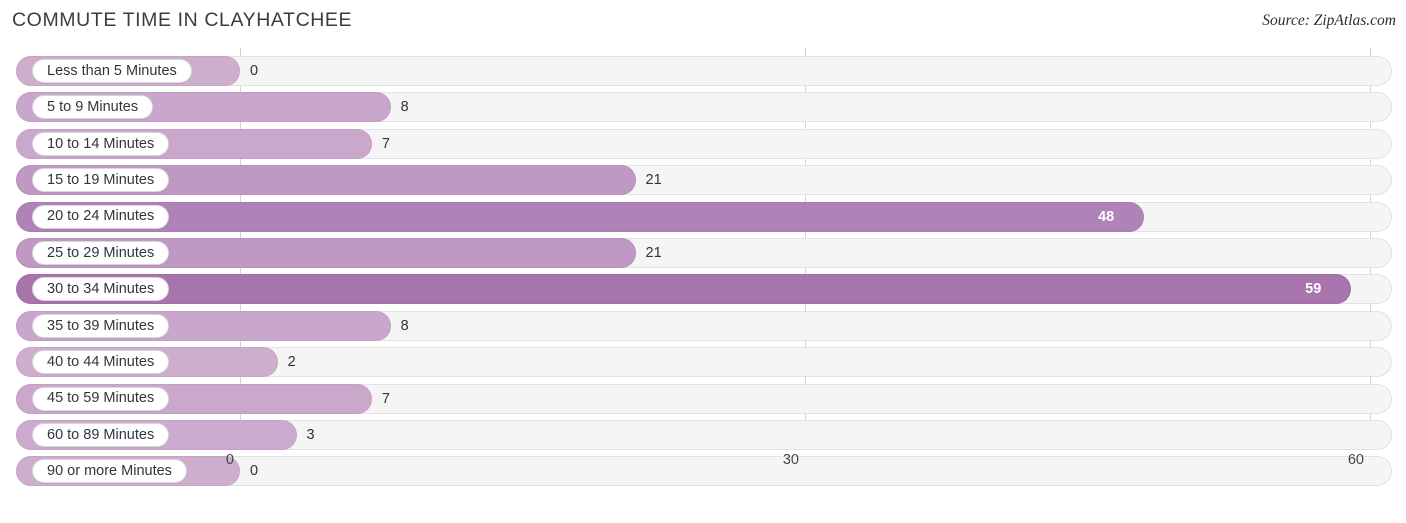 The width and height of the screenshot is (1406, 523). I want to click on category-label-pill: 35 to 39 Minutes, so click(101, 325).